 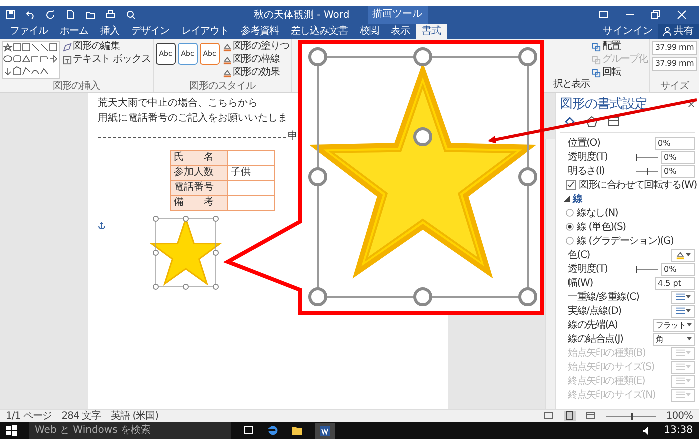 What do you see at coordinates (679, 416) in the screenshot?
I see `zoom-level: 100%` at bounding box center [679, 416].